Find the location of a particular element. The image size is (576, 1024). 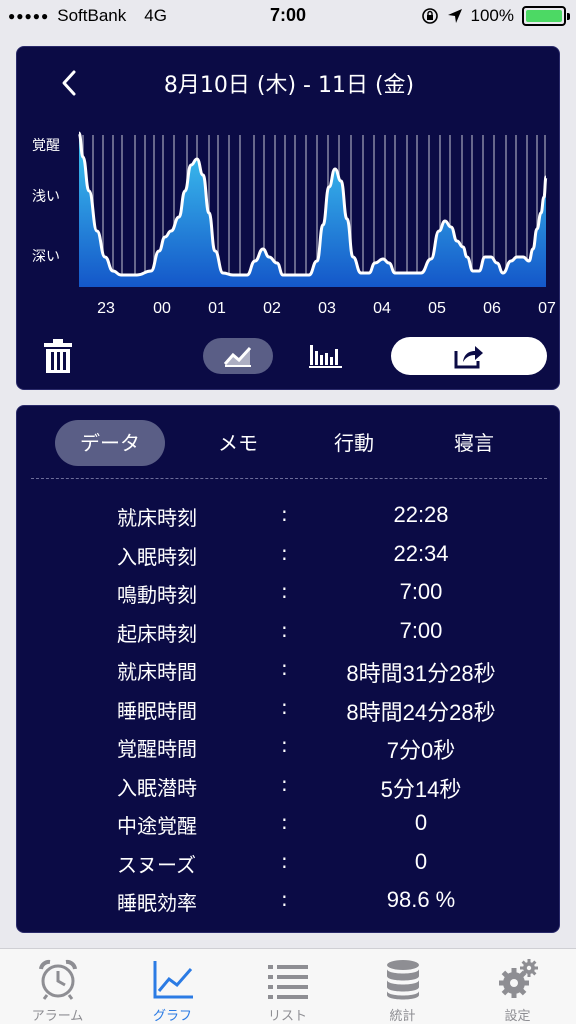

stat-label: スヌーズ is located at coordinates (156, 864).